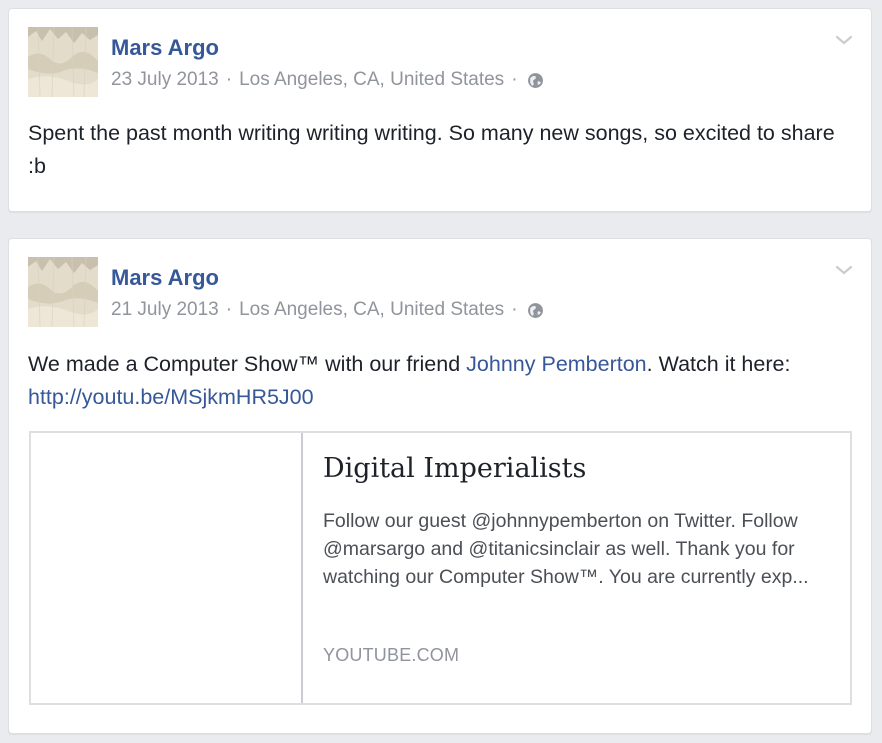  I want to click on post-text-part: We made a Computer Show™ with our friend, so click(247, 364).